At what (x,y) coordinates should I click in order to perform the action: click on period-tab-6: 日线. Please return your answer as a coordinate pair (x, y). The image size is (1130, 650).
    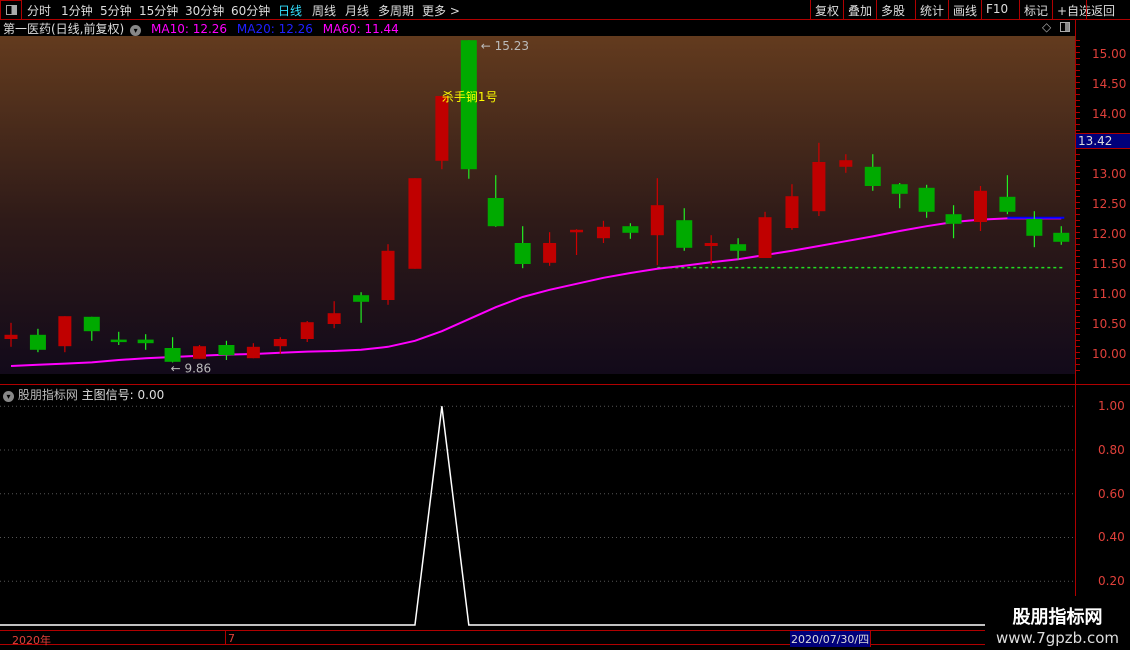
    Looking at the image, I should click on (290, 10).